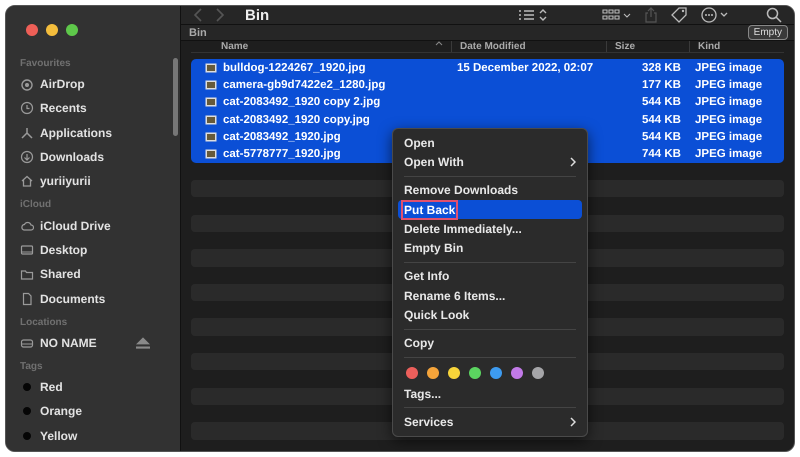 This screenshot has width=800, height=457. I want to click on file-name: bulldog-1224267_1920.jpg, so click(294, 68).